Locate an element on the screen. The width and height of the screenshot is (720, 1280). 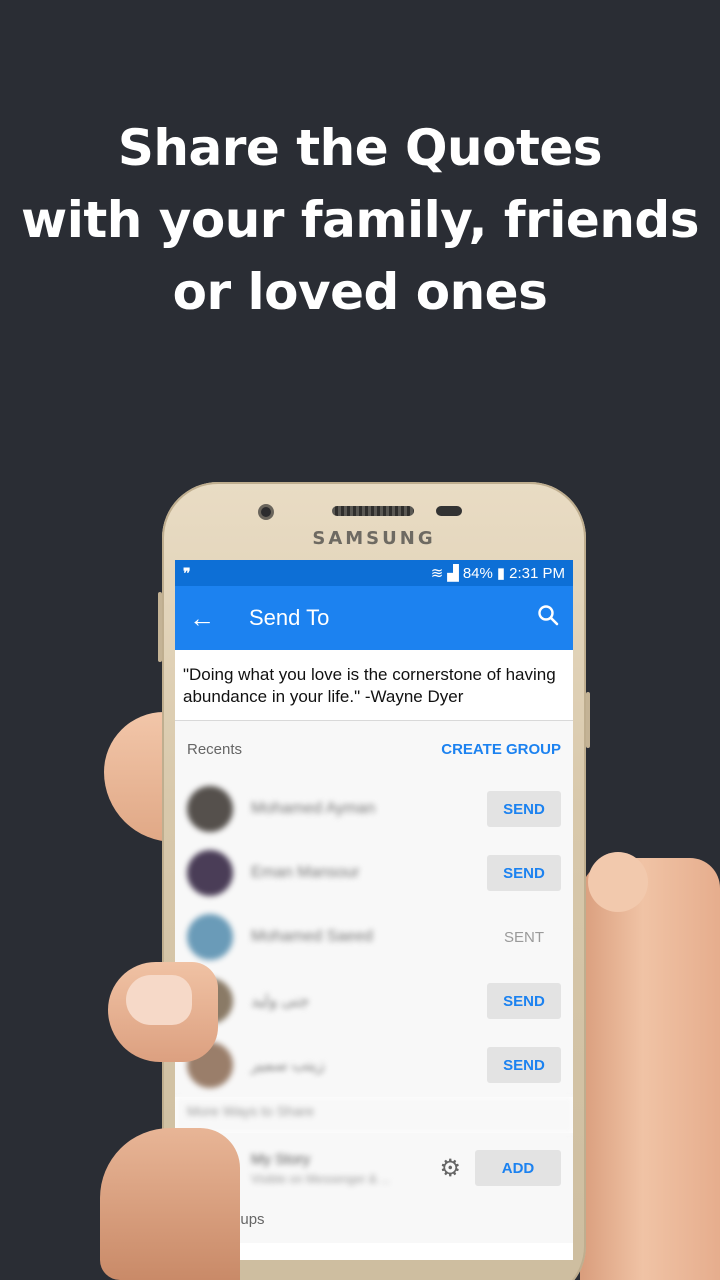
headline-line-3: or loved ones is located at coordinates (360, 292).